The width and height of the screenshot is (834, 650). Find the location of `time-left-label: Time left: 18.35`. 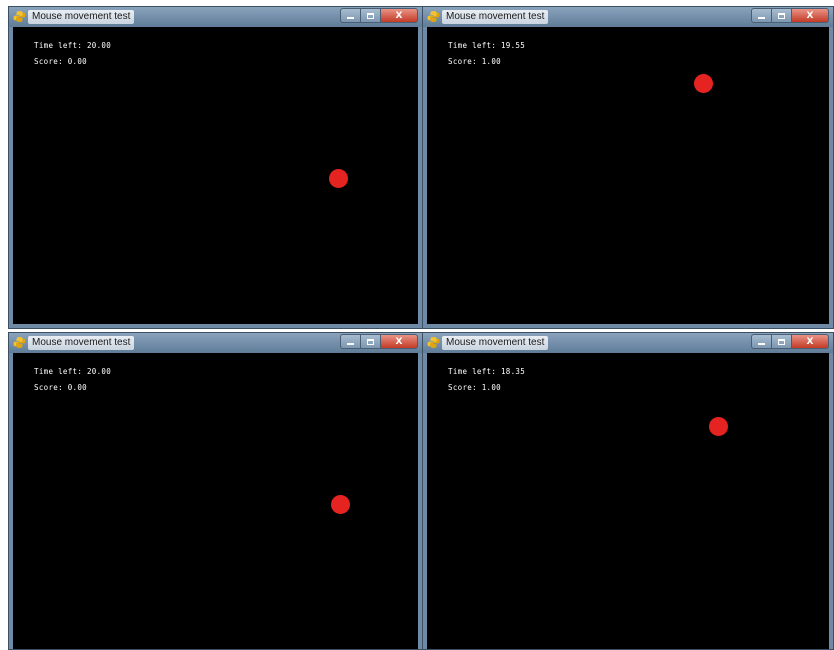

time-left-label: Time left: 18.35 is located at coordinates (487, 371).